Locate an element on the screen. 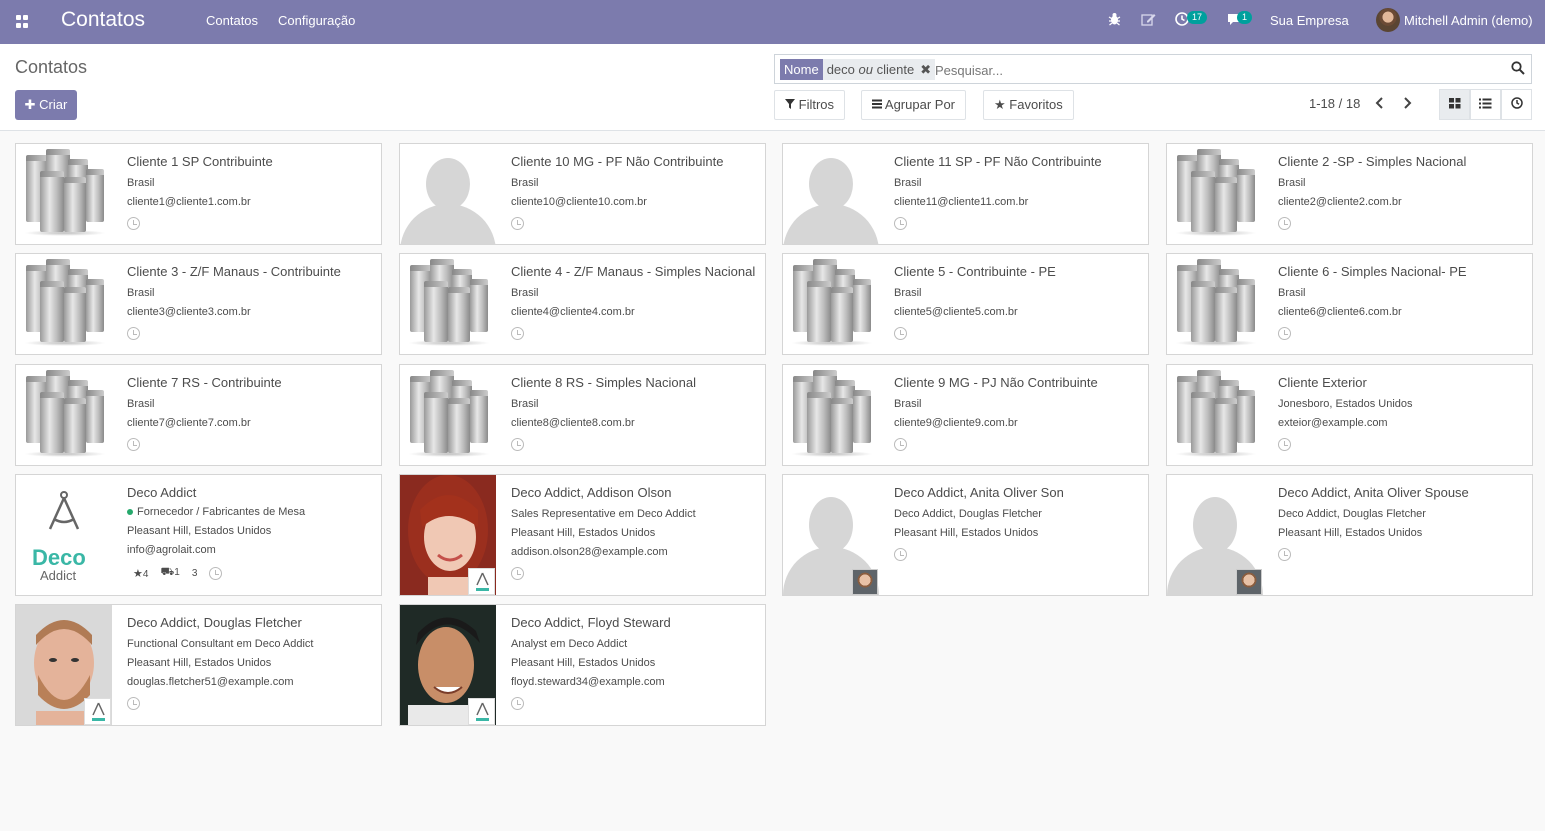  menu-configuracao: Configuração is located at coordinates (316, 20).